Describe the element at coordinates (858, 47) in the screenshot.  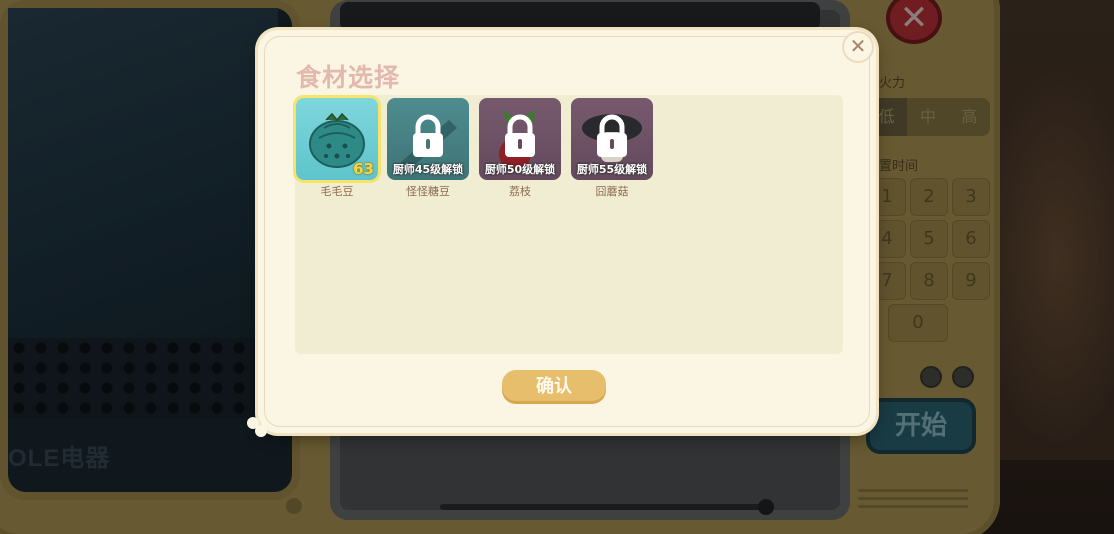
I see `dialog-close-button: ✕` at that location.